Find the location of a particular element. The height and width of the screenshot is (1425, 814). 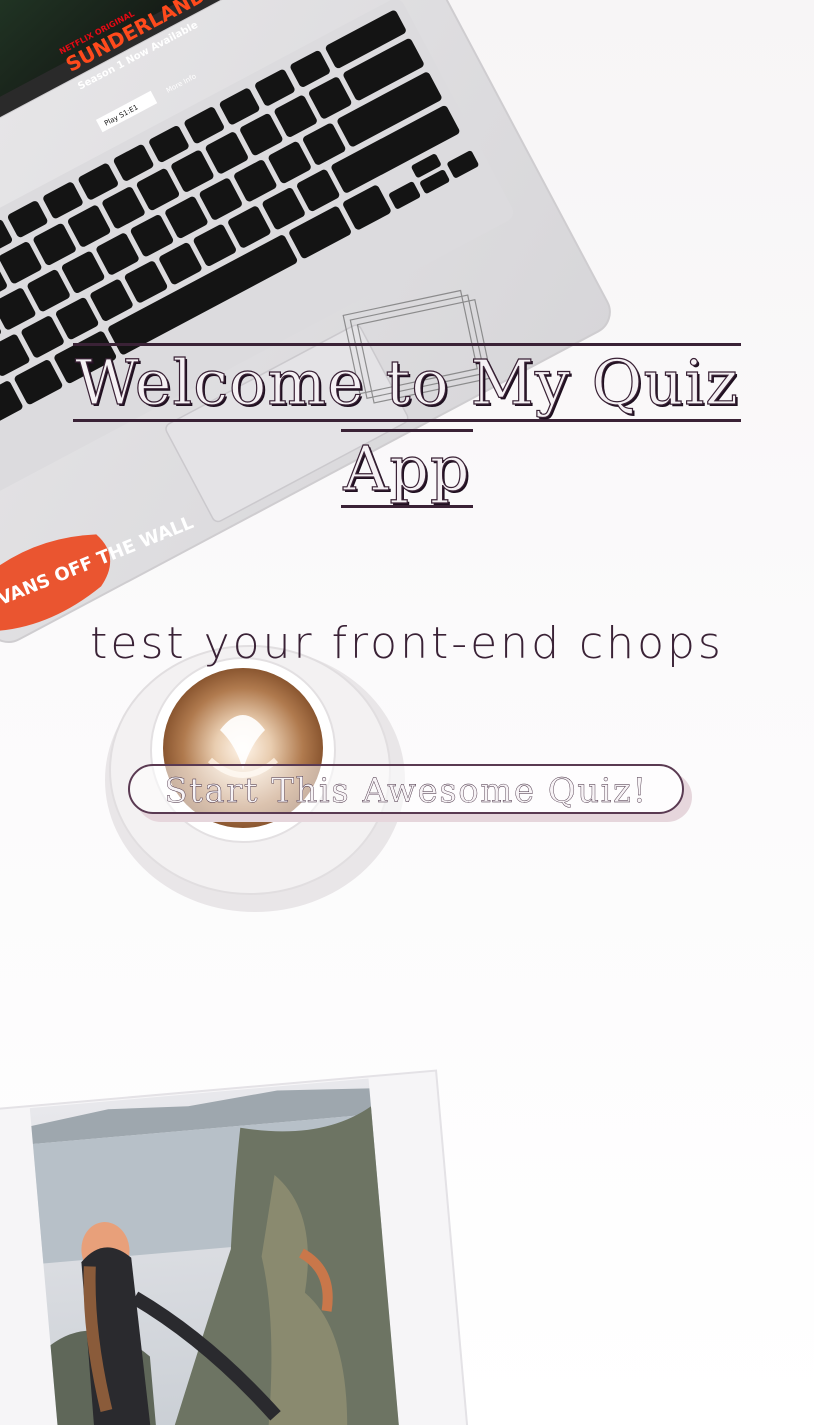

page-subtitle: test your front-end chops is located at coordinates (407, 643).